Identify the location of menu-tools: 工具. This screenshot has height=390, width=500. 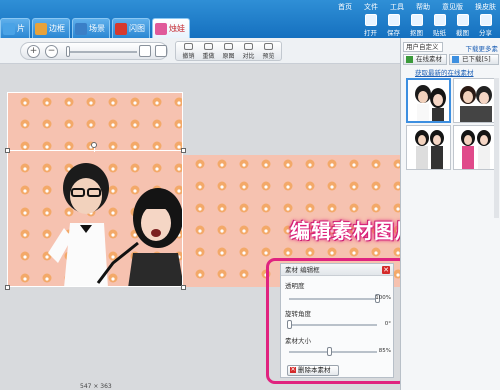
(397, 7).